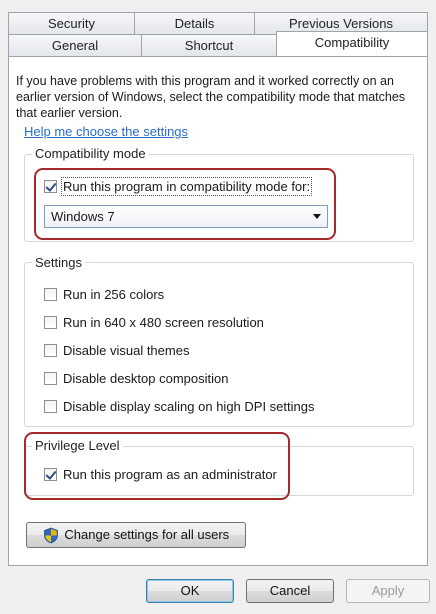  I want to click on ok-button: OK, so click(190, 591).